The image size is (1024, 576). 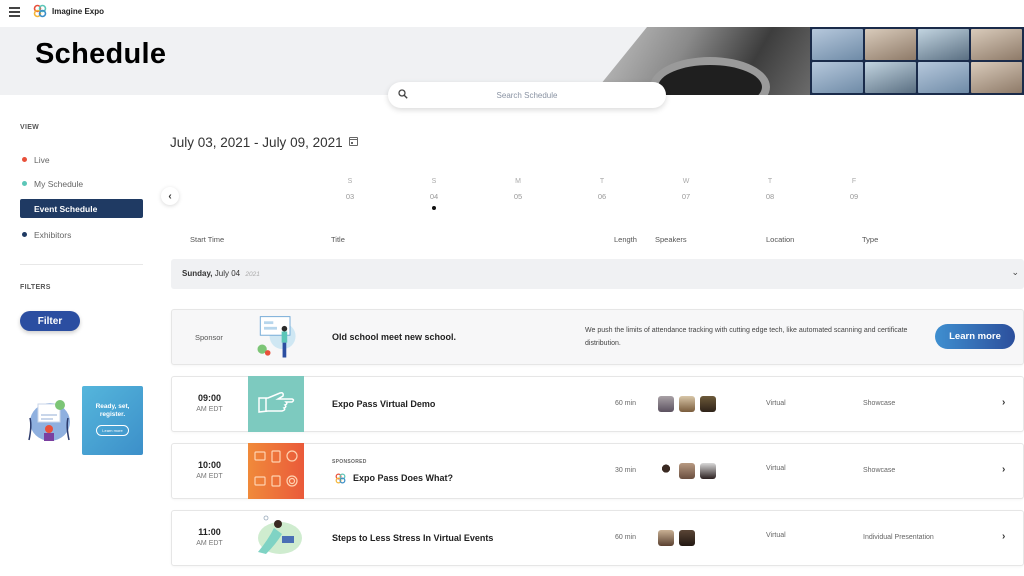 I want to click on column-header-title: Title, so click(x=338, y=239).